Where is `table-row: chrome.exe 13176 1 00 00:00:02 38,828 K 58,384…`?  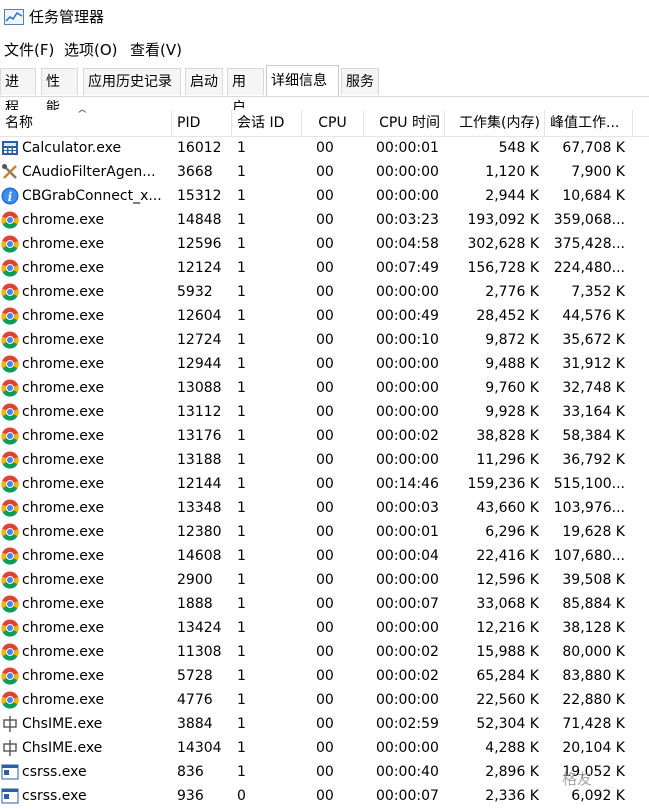
table-row: chrome.exe 13176 1 00 00:00:02 38,828 K 58,384… is located at coordinates (324, 436).